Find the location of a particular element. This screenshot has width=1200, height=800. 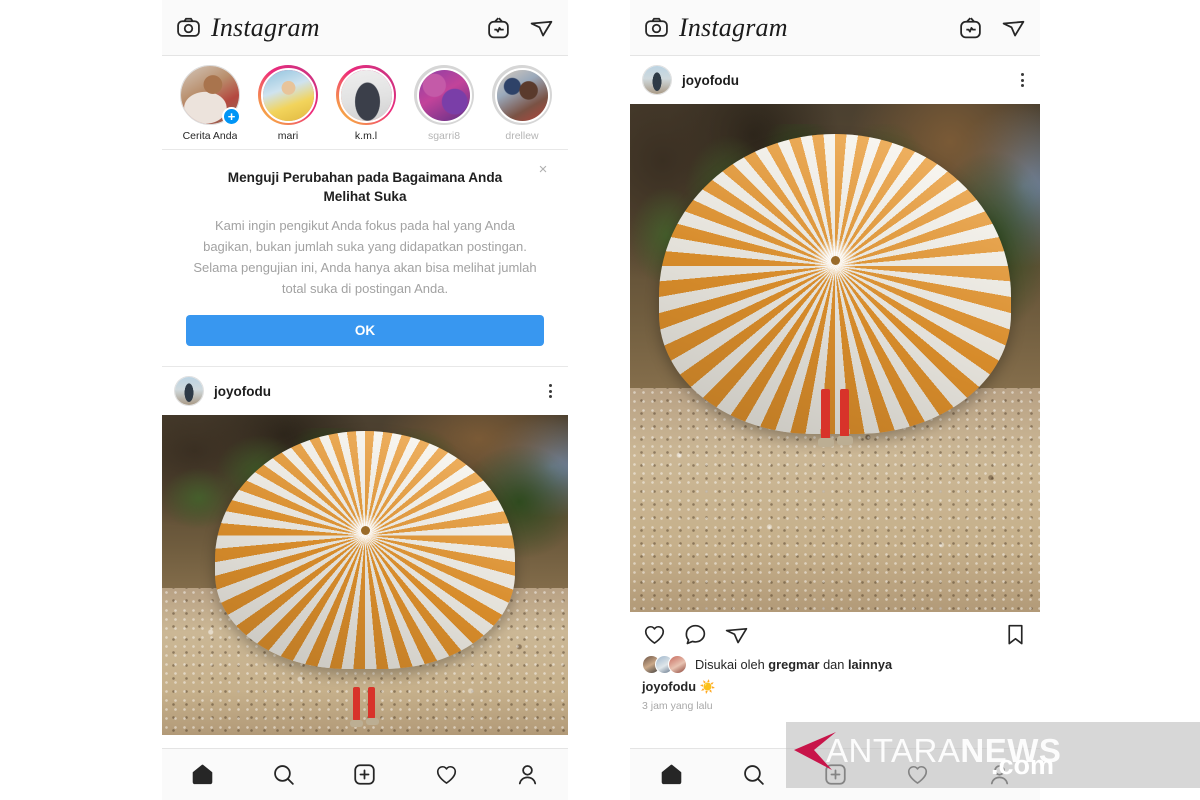

close-icon: × is located at coordinates (543, 170).